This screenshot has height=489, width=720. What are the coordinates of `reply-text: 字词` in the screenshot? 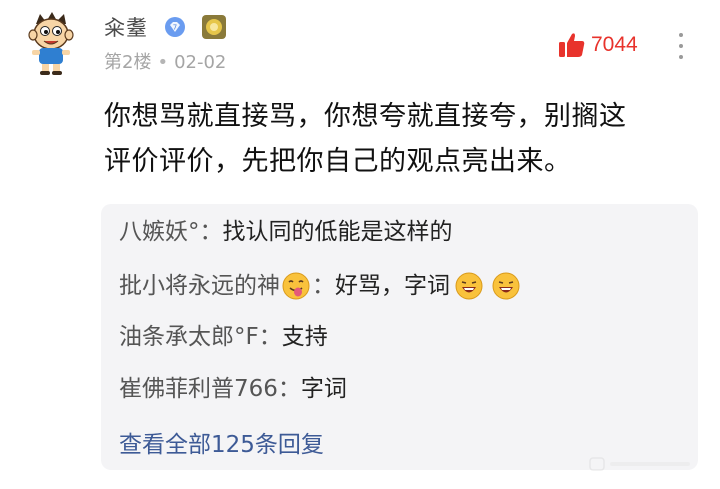 It's located at (323, 389).